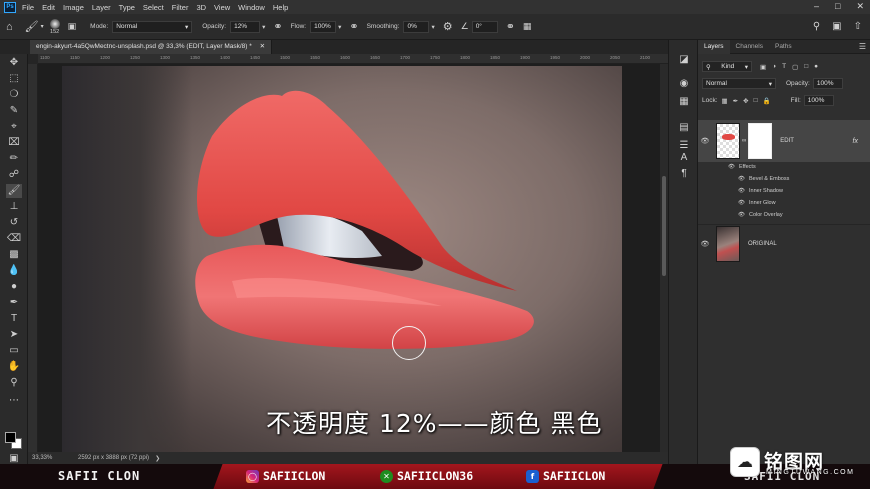 Image resolution: width=870 pixels, height=489 pixels. Describe the element at coordinates (795, 67) in the screenshot. I see `filter-shape-icon: ▢` at that location.